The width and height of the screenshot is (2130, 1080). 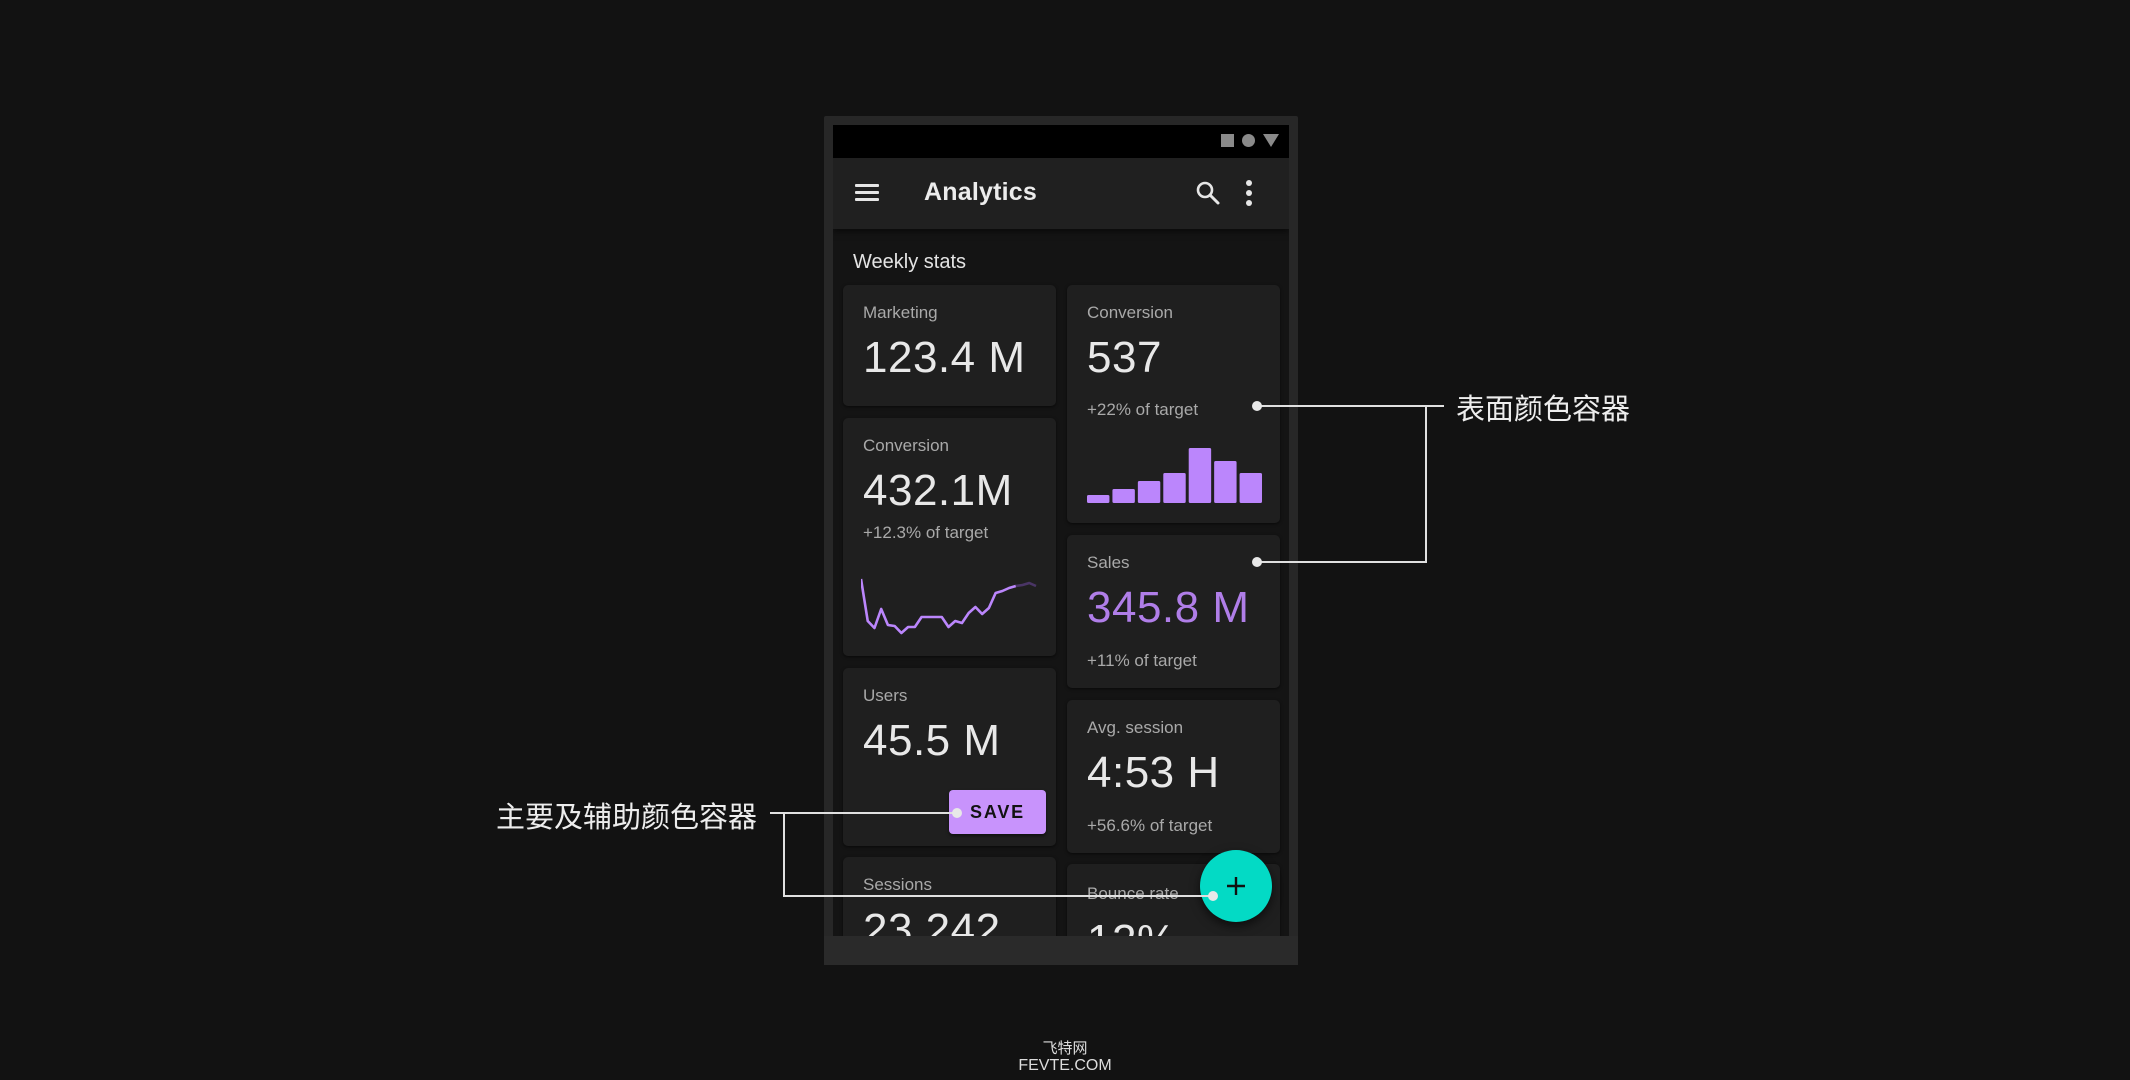 I want to click on card-value: 123.4 M, so click(x=944, y=357).